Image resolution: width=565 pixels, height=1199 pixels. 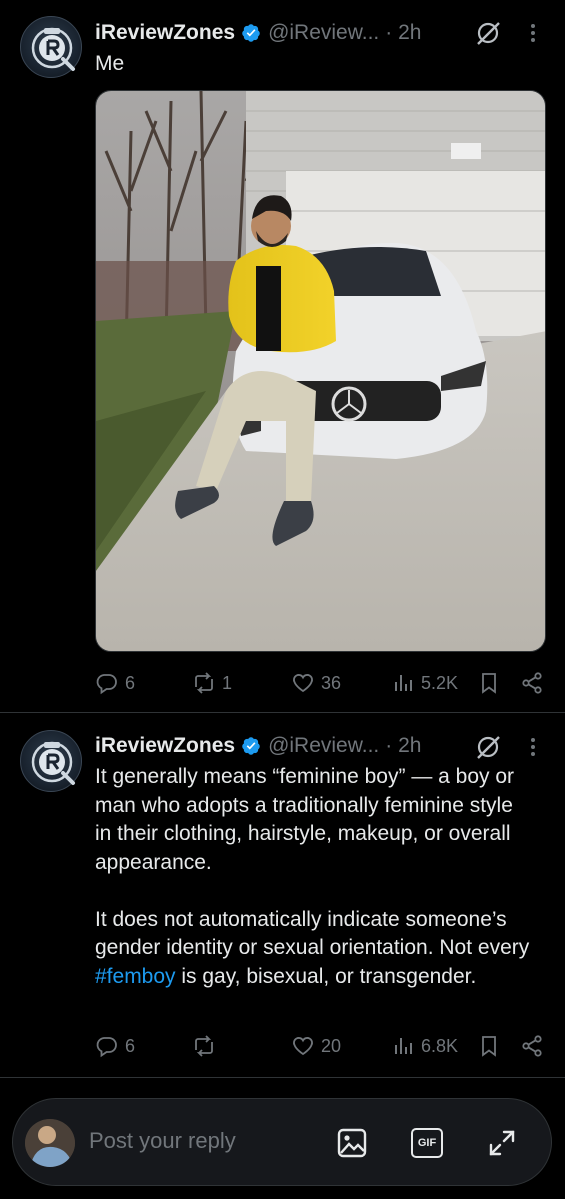 I want to click on retweet-button, so click(x=204, y=1046).